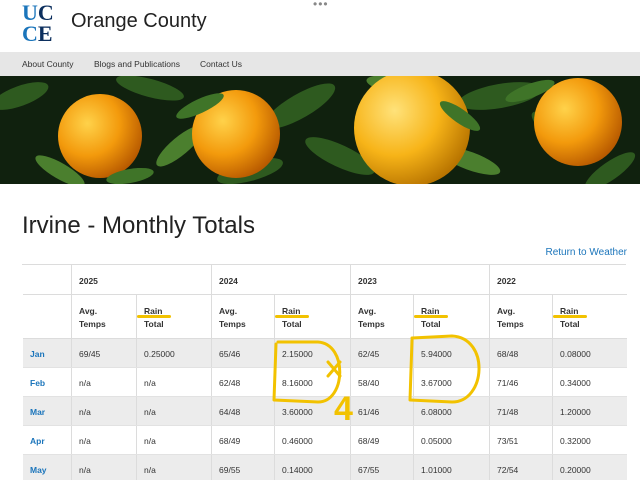  Describe the element at coordinates (558, 279) in the screenshot. I see `year-header: 2022` at that location.